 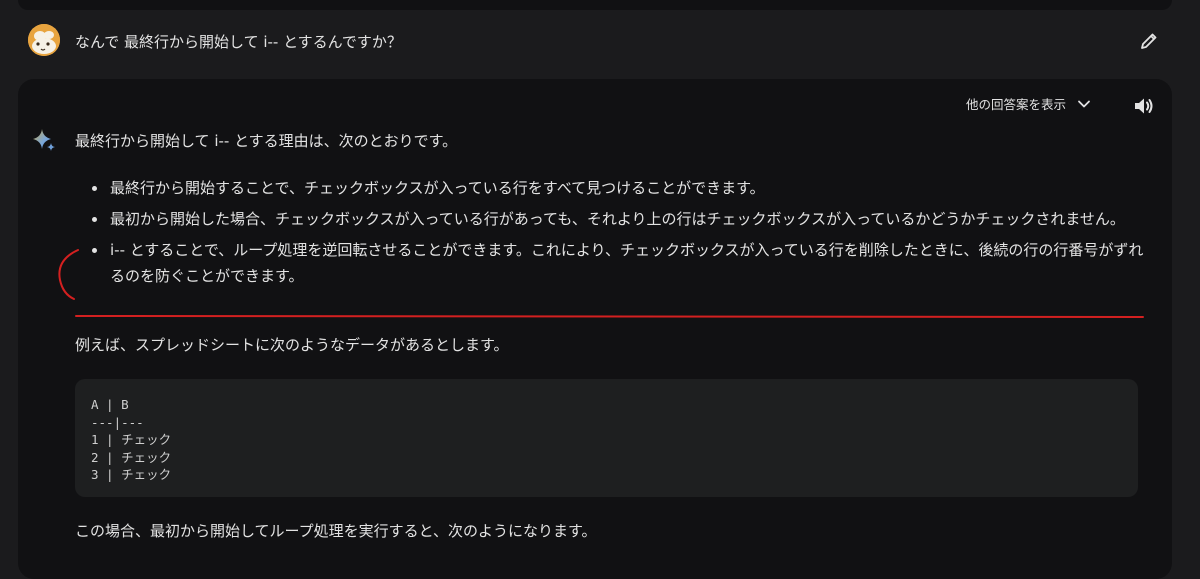 What do you see at coordinates (266, 141) in the screenshot?
I see `response-intro: 最終行から開始して i-- とする理由は、次のとおりです。` at bounding box center [266, 141].